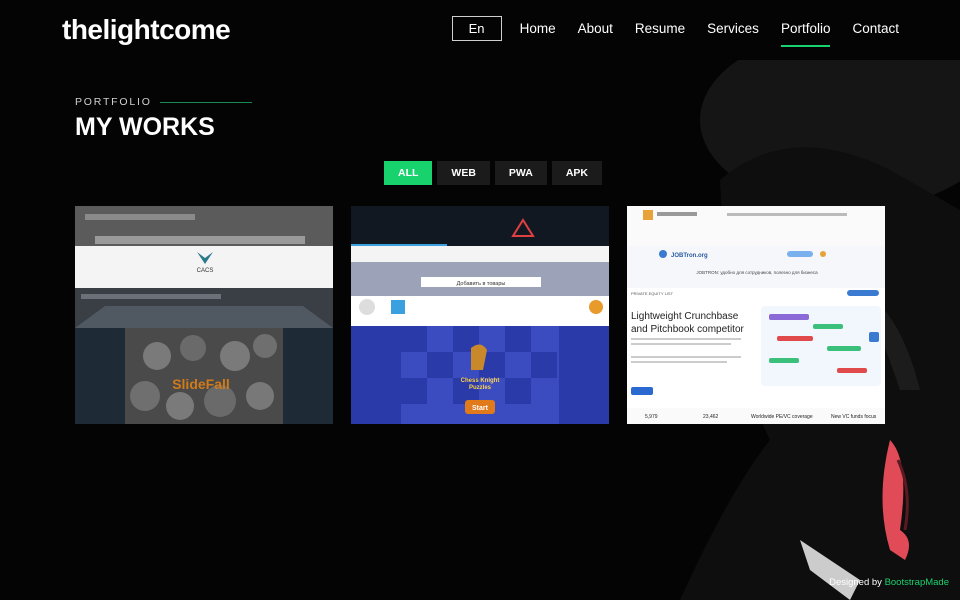 Image resolution: width=960 pixels, height=600 pixels. Describe the element at coordinates (480, 408) in the screenshot. I see `card2-start-label: Start` at that location.